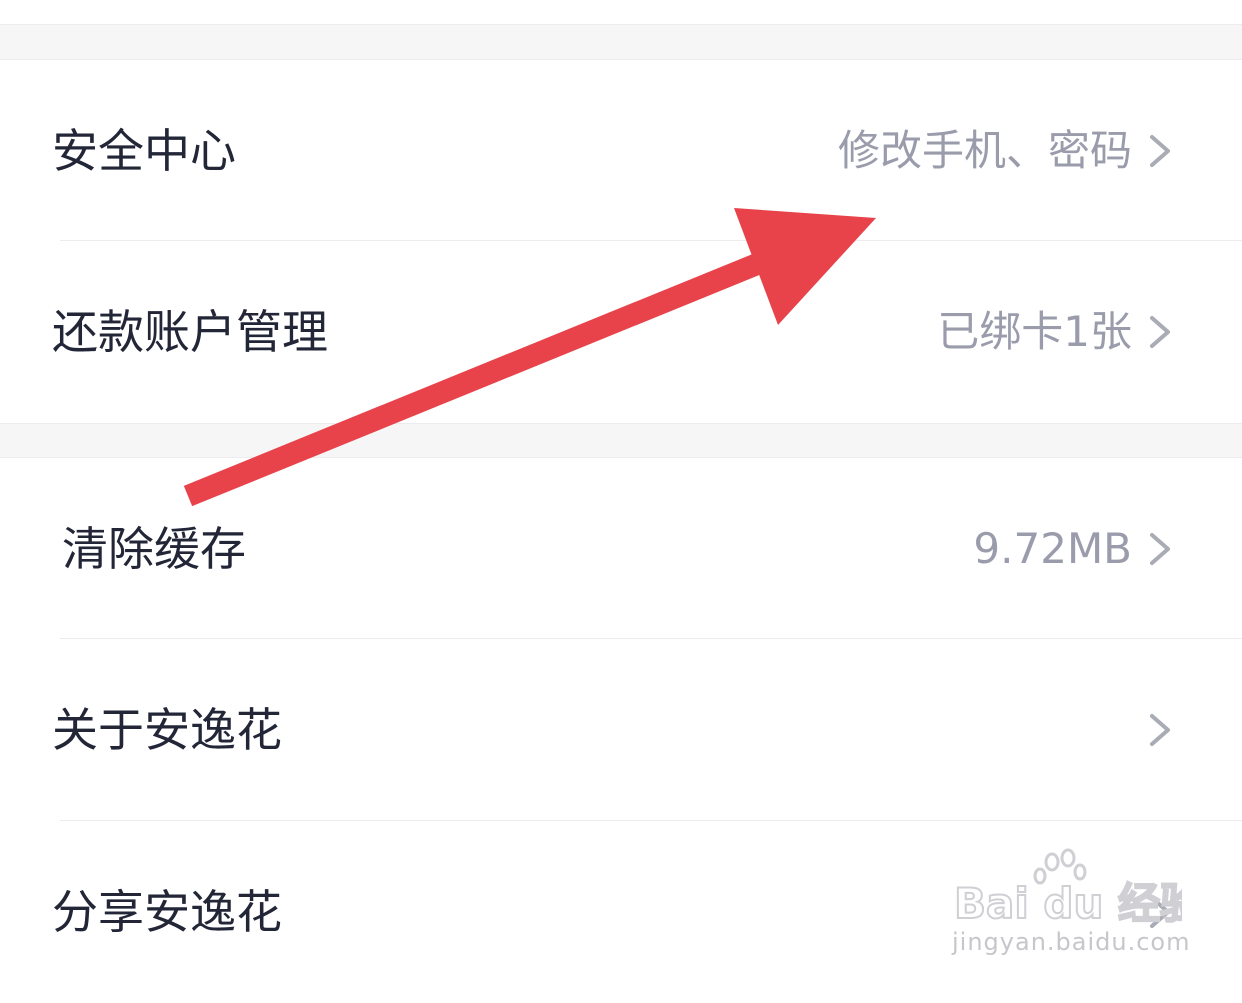 The width and height of the screenshot is (1242, 1003). What do you see at coordinates (621, 440) in the screenshot?
I see `section-gap-middle` at bounding box center [621, 440].